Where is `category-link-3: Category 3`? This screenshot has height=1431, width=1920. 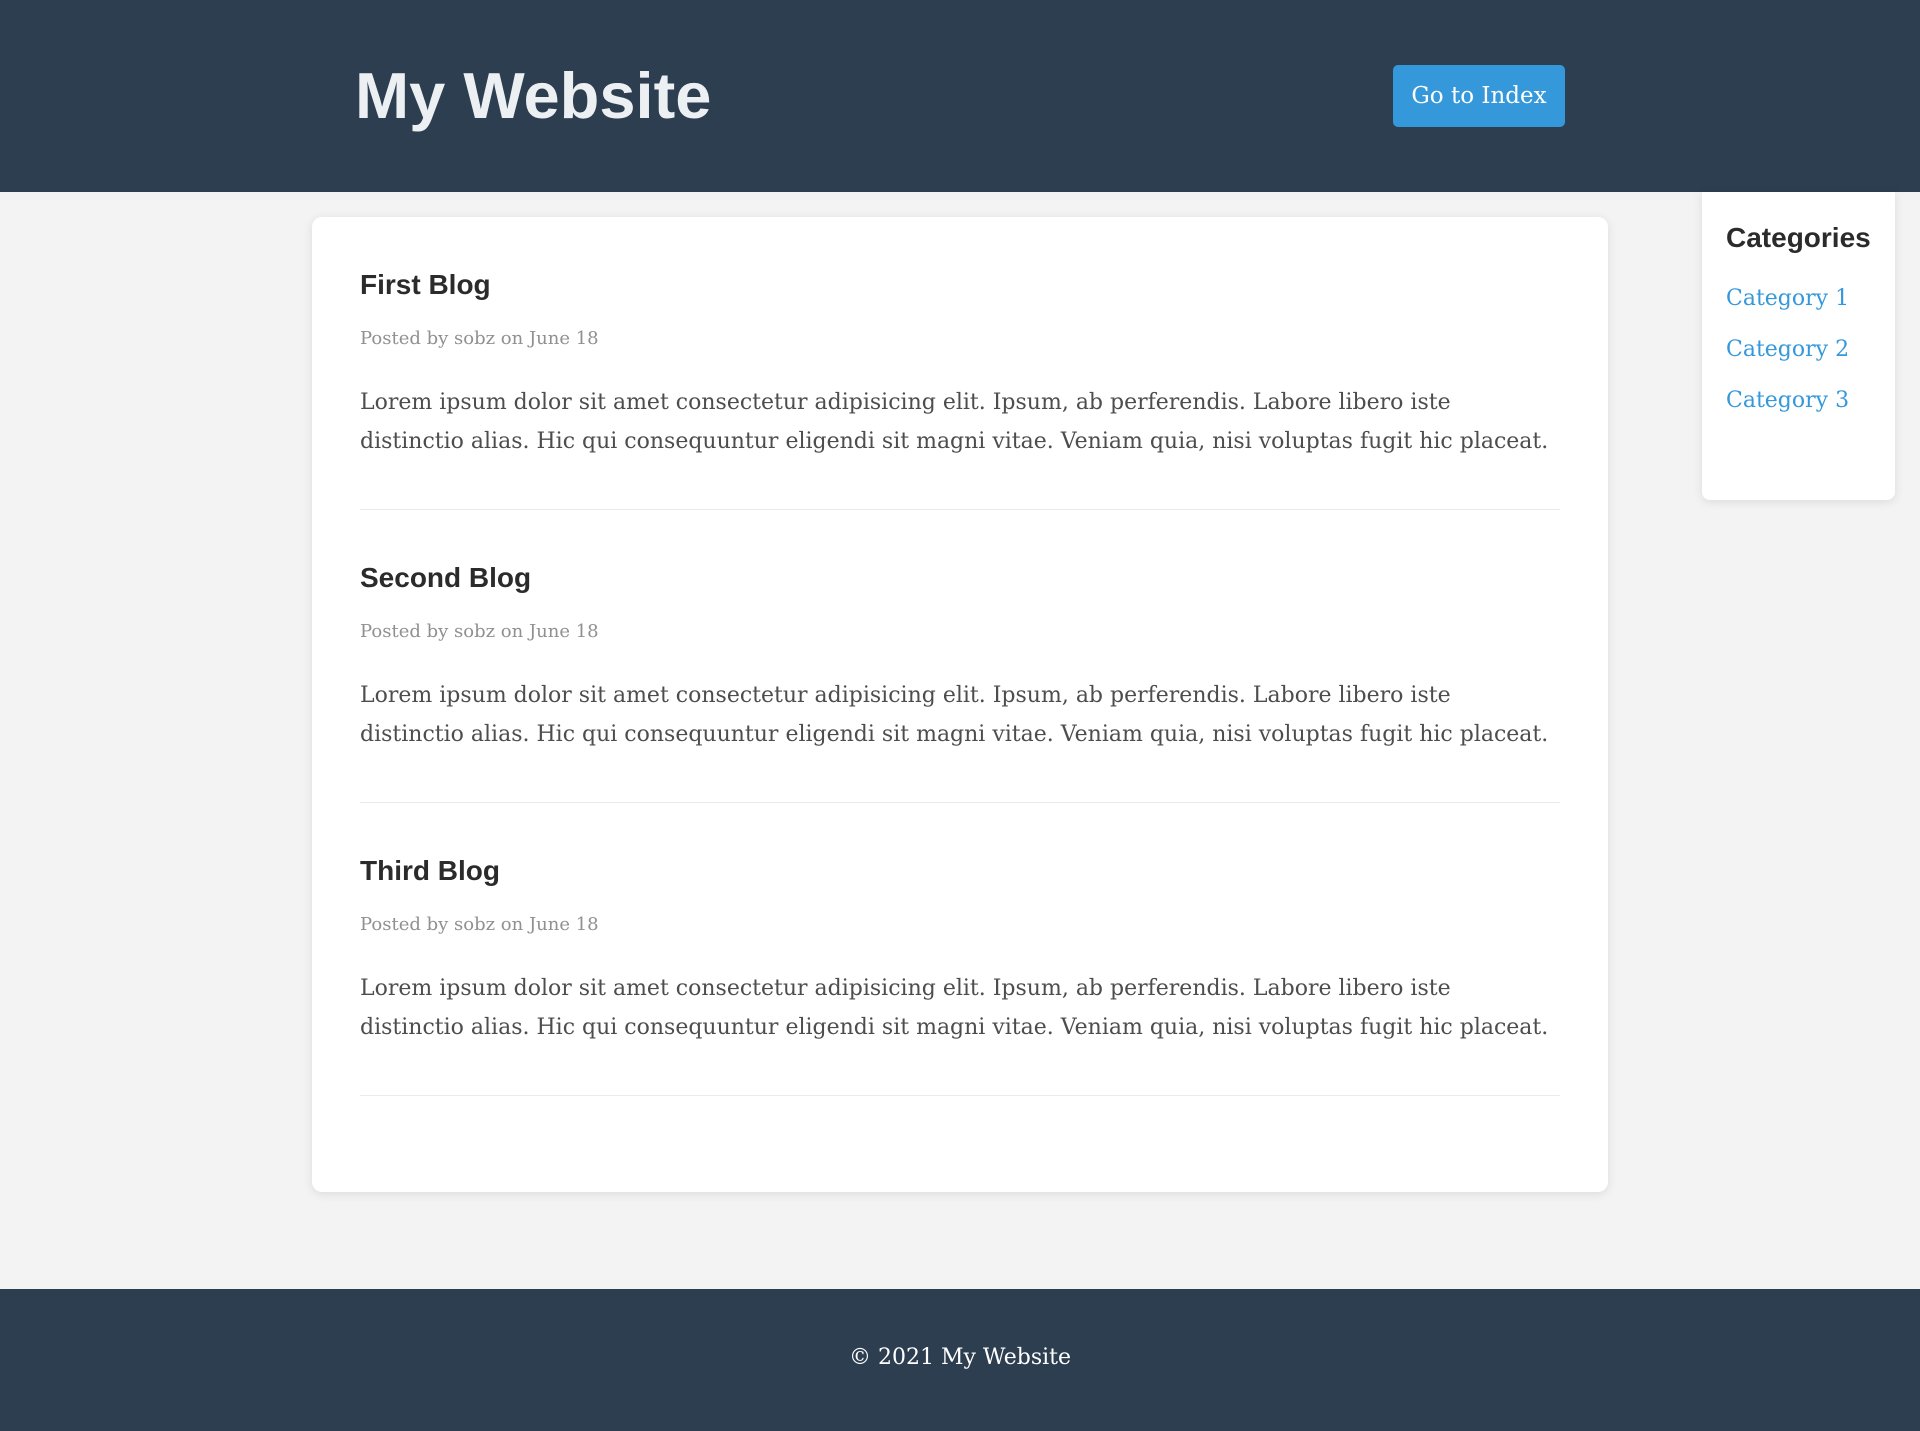
category-link-3: Category 3 is located at coordinates (1787, 401).